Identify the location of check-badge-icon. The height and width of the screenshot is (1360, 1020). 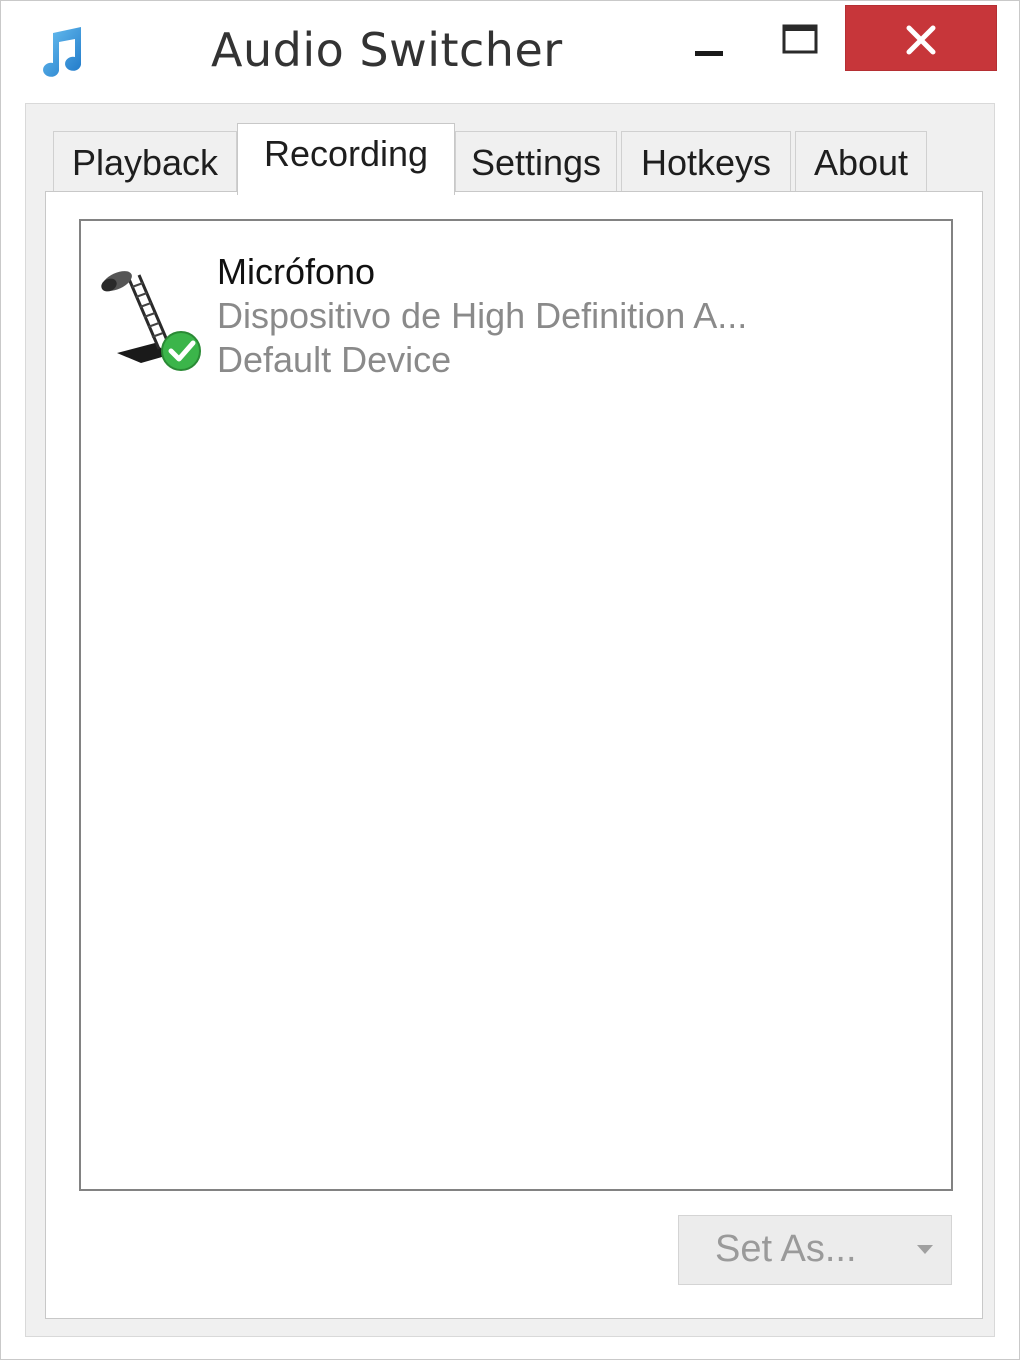
(181, 351).